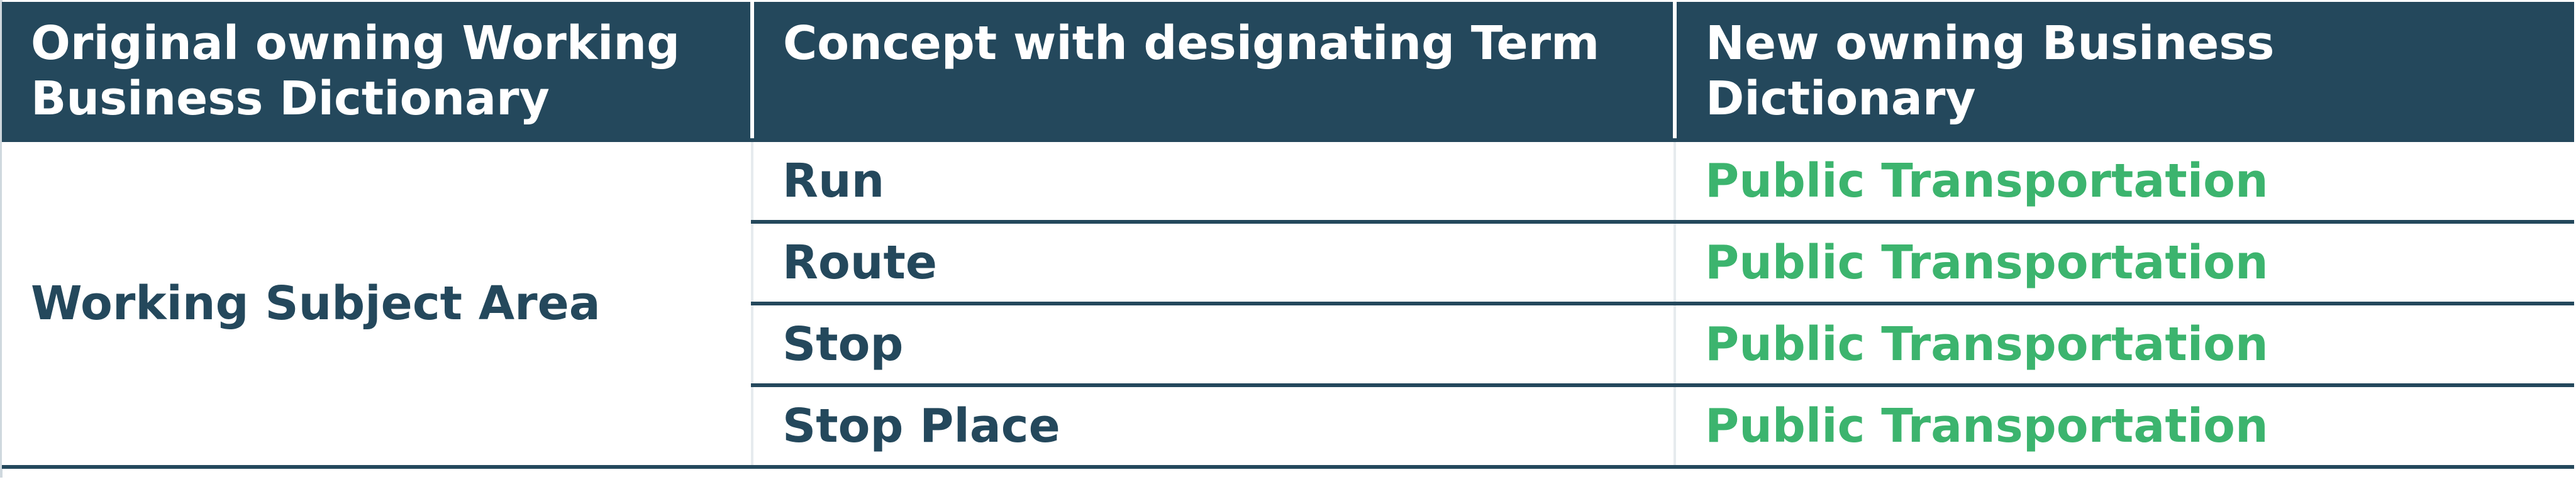 Image resolution: width=2576 pixels, height=482 pixels. Describe the element at coordinates (2124, 72) in the screenshot. I see `header-new-dictionary: New owning Business Dictionary` at that location.